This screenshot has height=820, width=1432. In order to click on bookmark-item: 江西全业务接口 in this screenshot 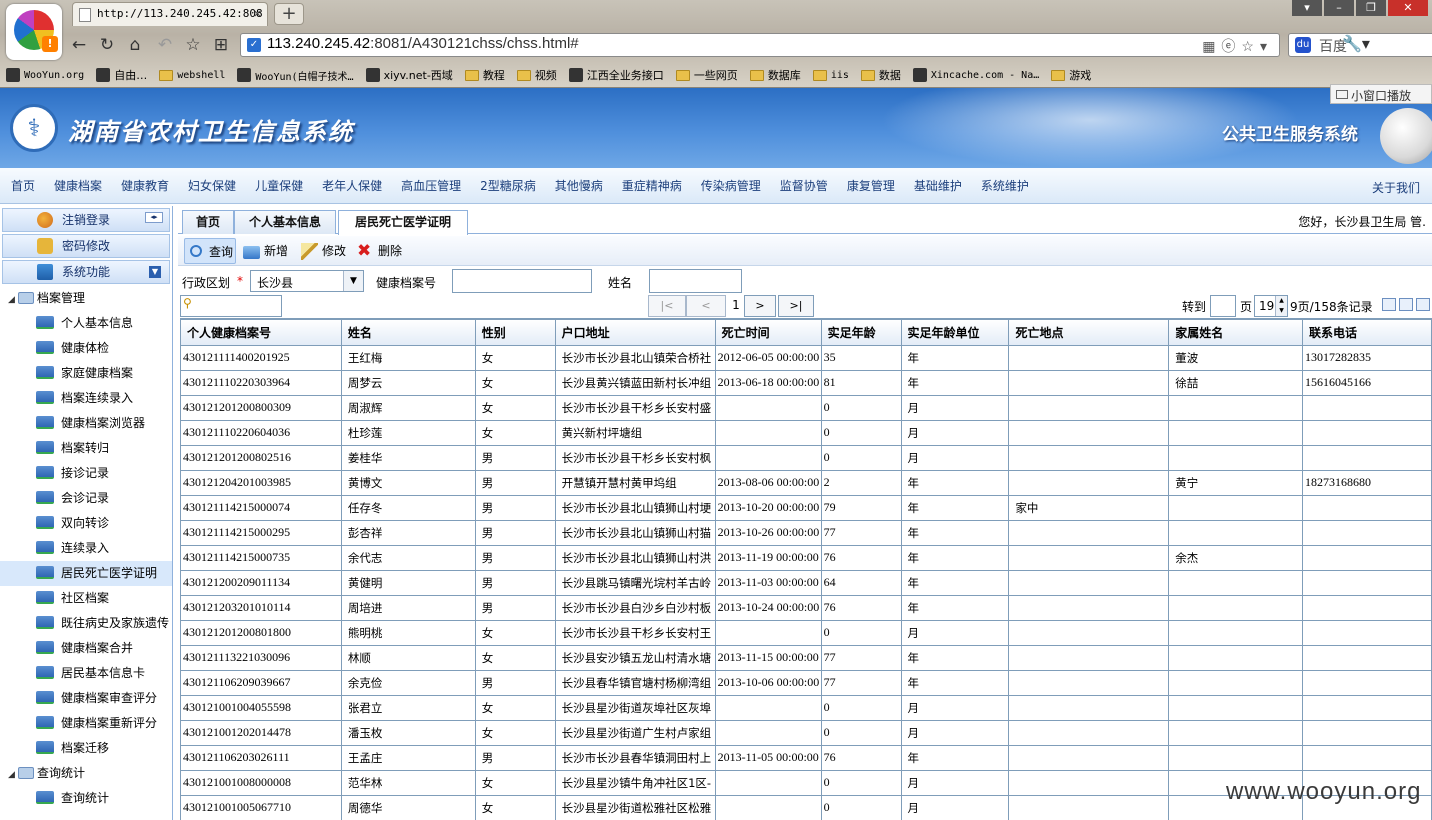, I will do `click(616, 75)`.